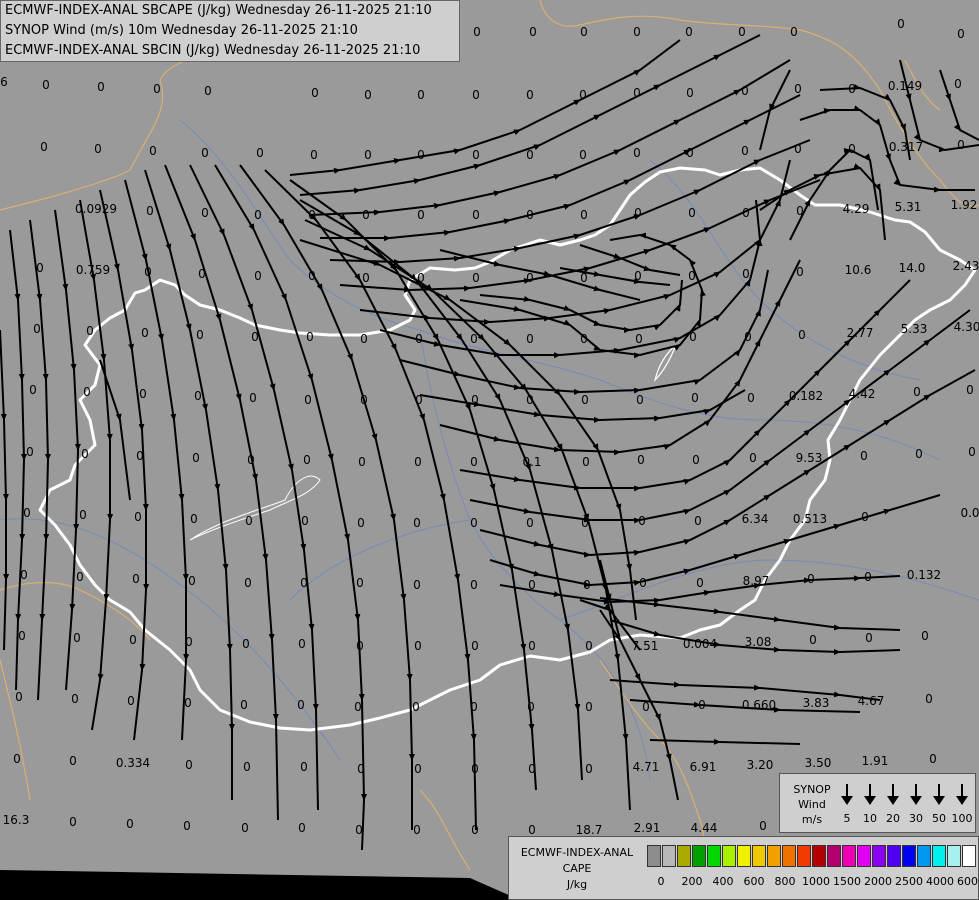 The image size is (979, 900). Describe the element at coordinates (906, 147) in the screenshot. I see `cape-value-label: 0.317` at that location.